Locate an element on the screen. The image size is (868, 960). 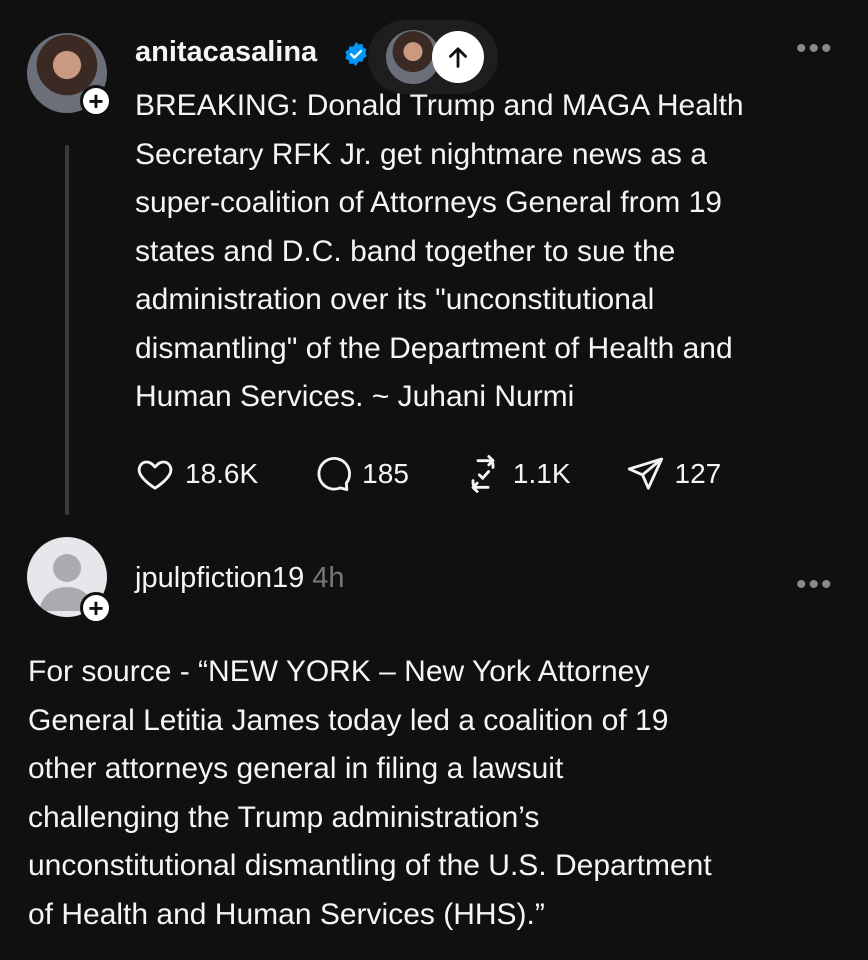
username: jpulpfiction19 4h is located at coordinates (240, 578).